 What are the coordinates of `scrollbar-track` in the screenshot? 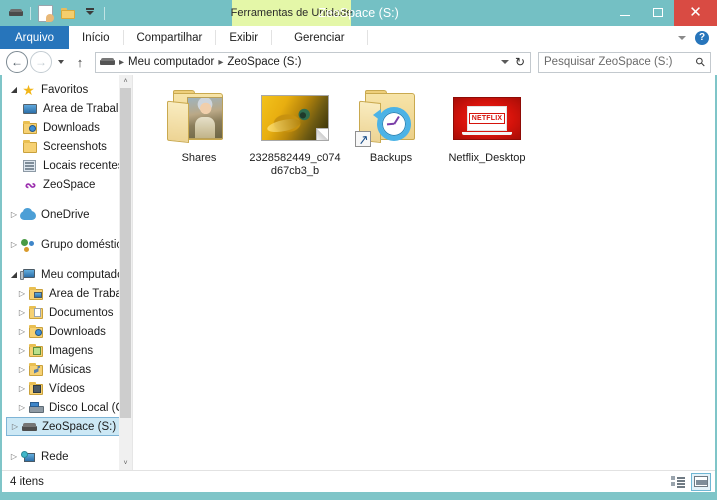 It's located at (125, 272).